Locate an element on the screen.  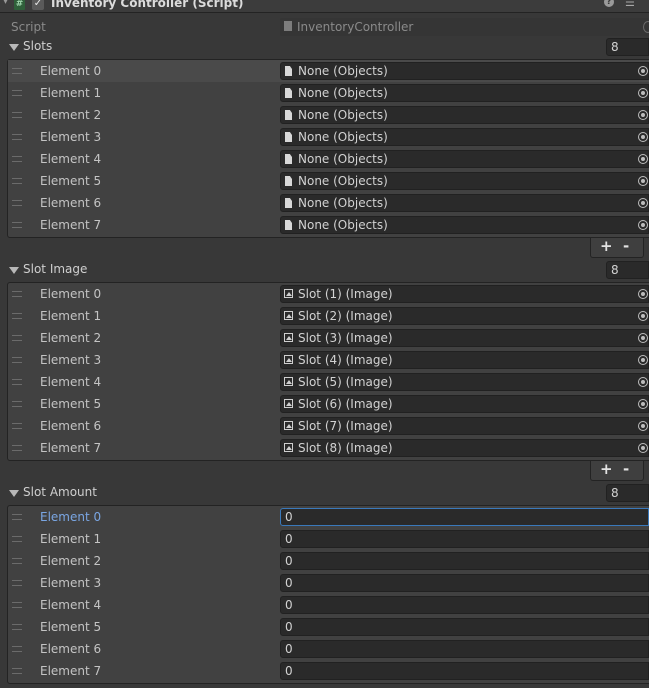
list-item: Element 6 0 is located at coordinates (328, 649).